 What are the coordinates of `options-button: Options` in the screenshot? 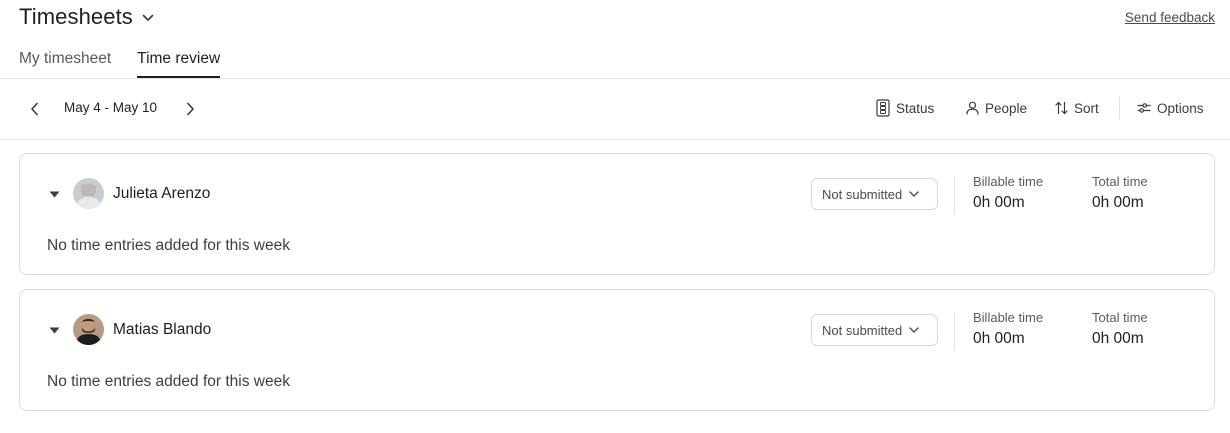 It's located at (1170, 108).